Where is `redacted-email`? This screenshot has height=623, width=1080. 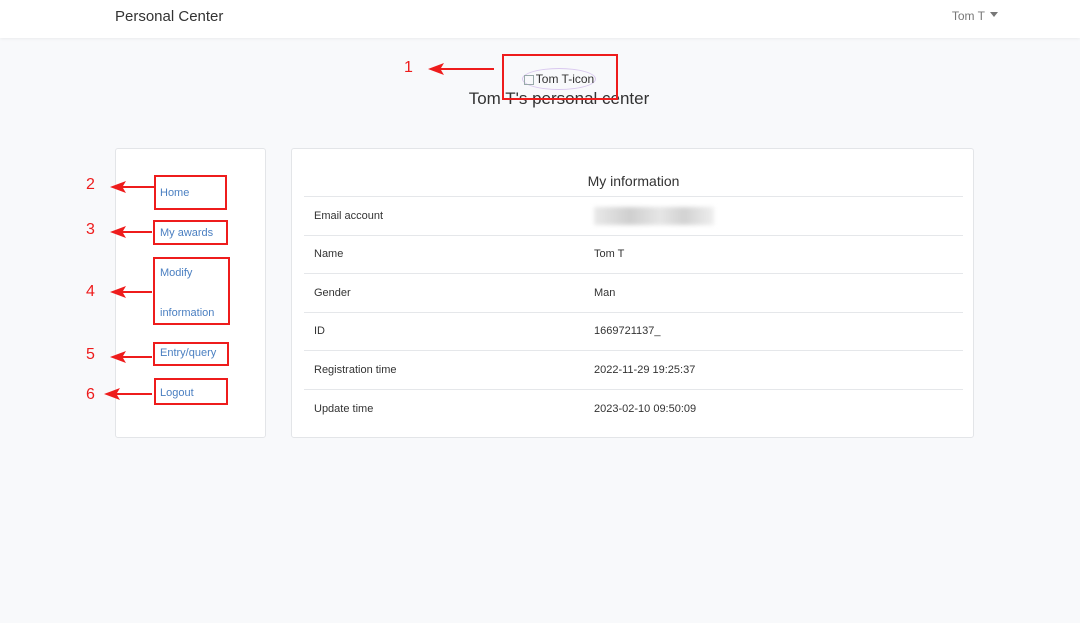
redacted-email is located at coordinates (654, 215).